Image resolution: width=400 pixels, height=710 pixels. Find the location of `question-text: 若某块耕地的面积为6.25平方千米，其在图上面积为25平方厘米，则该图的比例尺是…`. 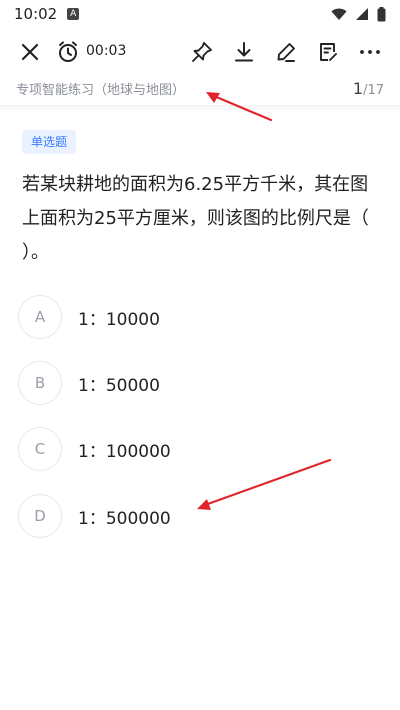

question-text: 若某块耕地的面积为6.25平方千米，其在图上面积为25平方厘米，则该图的比例尺是… is located at coordinates (195, 218).